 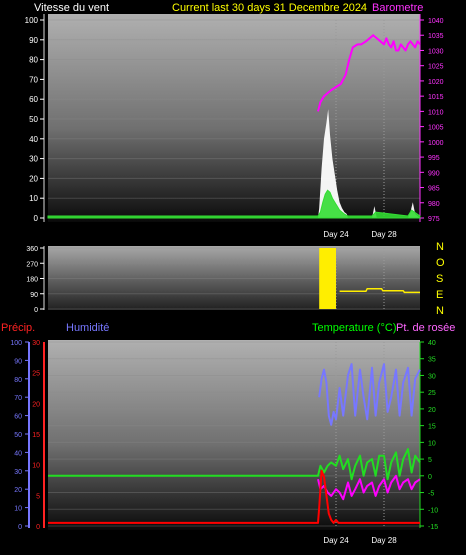 I want to click on temperature-tick-6: 15, so click(x=432, y=427).